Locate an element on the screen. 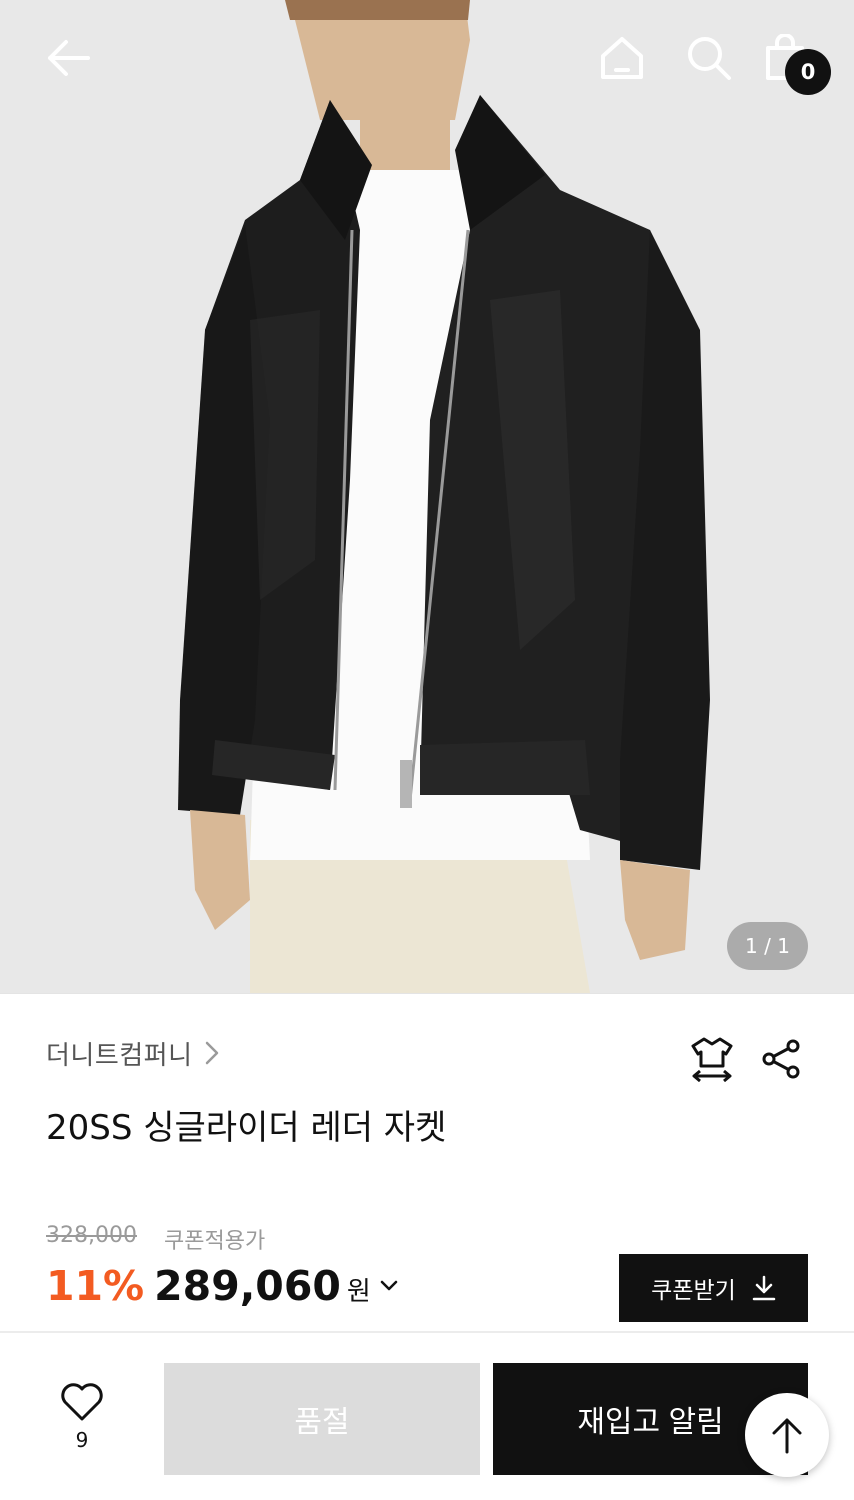 The image size is (854, 1500). scroll-to-top-button is located at coordinates (787, 1435).